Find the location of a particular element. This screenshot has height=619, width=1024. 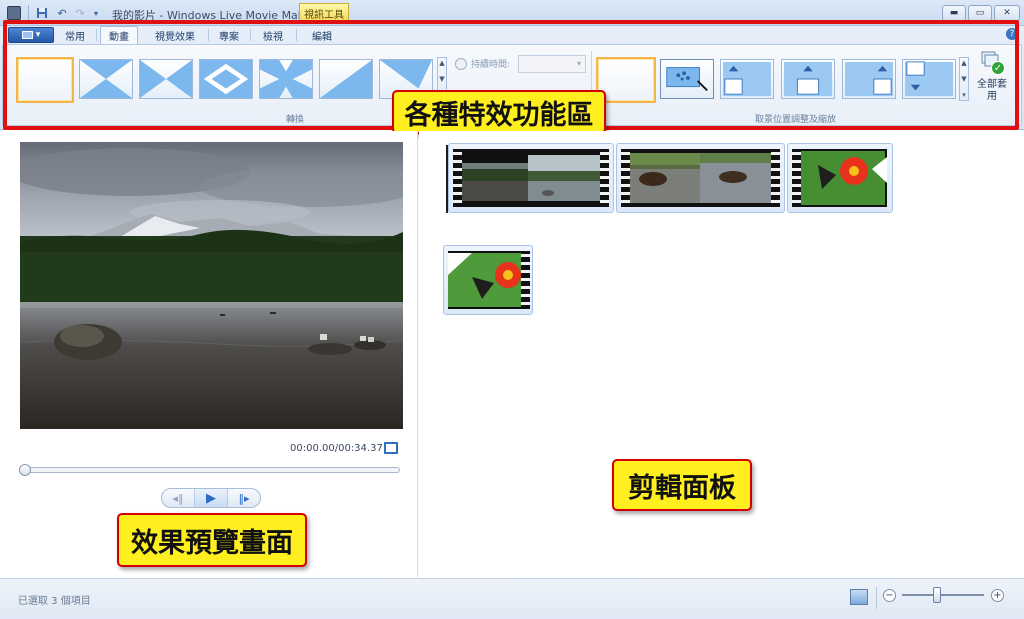

clip-butterfly is located at coordinates (840, 178).